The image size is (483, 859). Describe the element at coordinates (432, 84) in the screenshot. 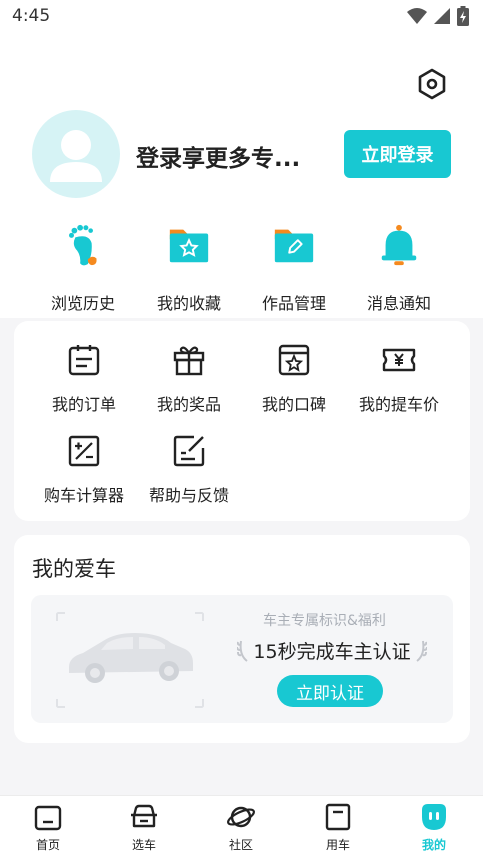

I see `settings-gear-icon` at that location.